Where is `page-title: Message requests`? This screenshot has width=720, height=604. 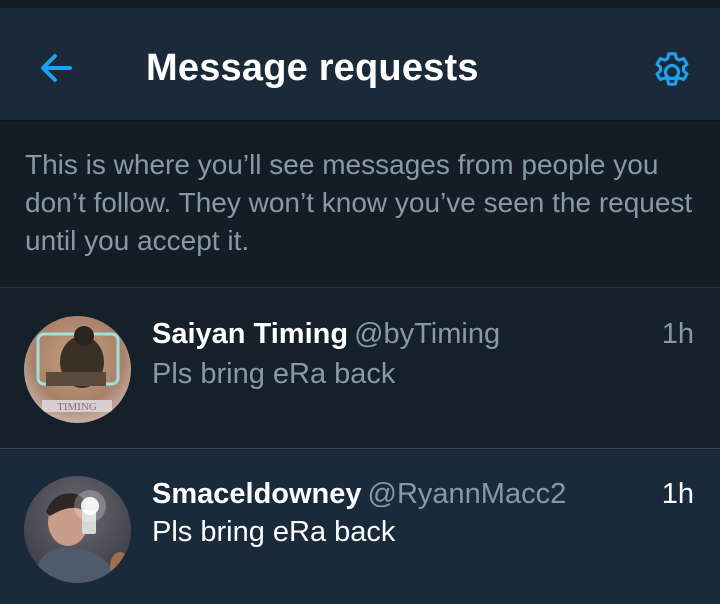 page-title: Message requests is located at coordinates (312, 68).